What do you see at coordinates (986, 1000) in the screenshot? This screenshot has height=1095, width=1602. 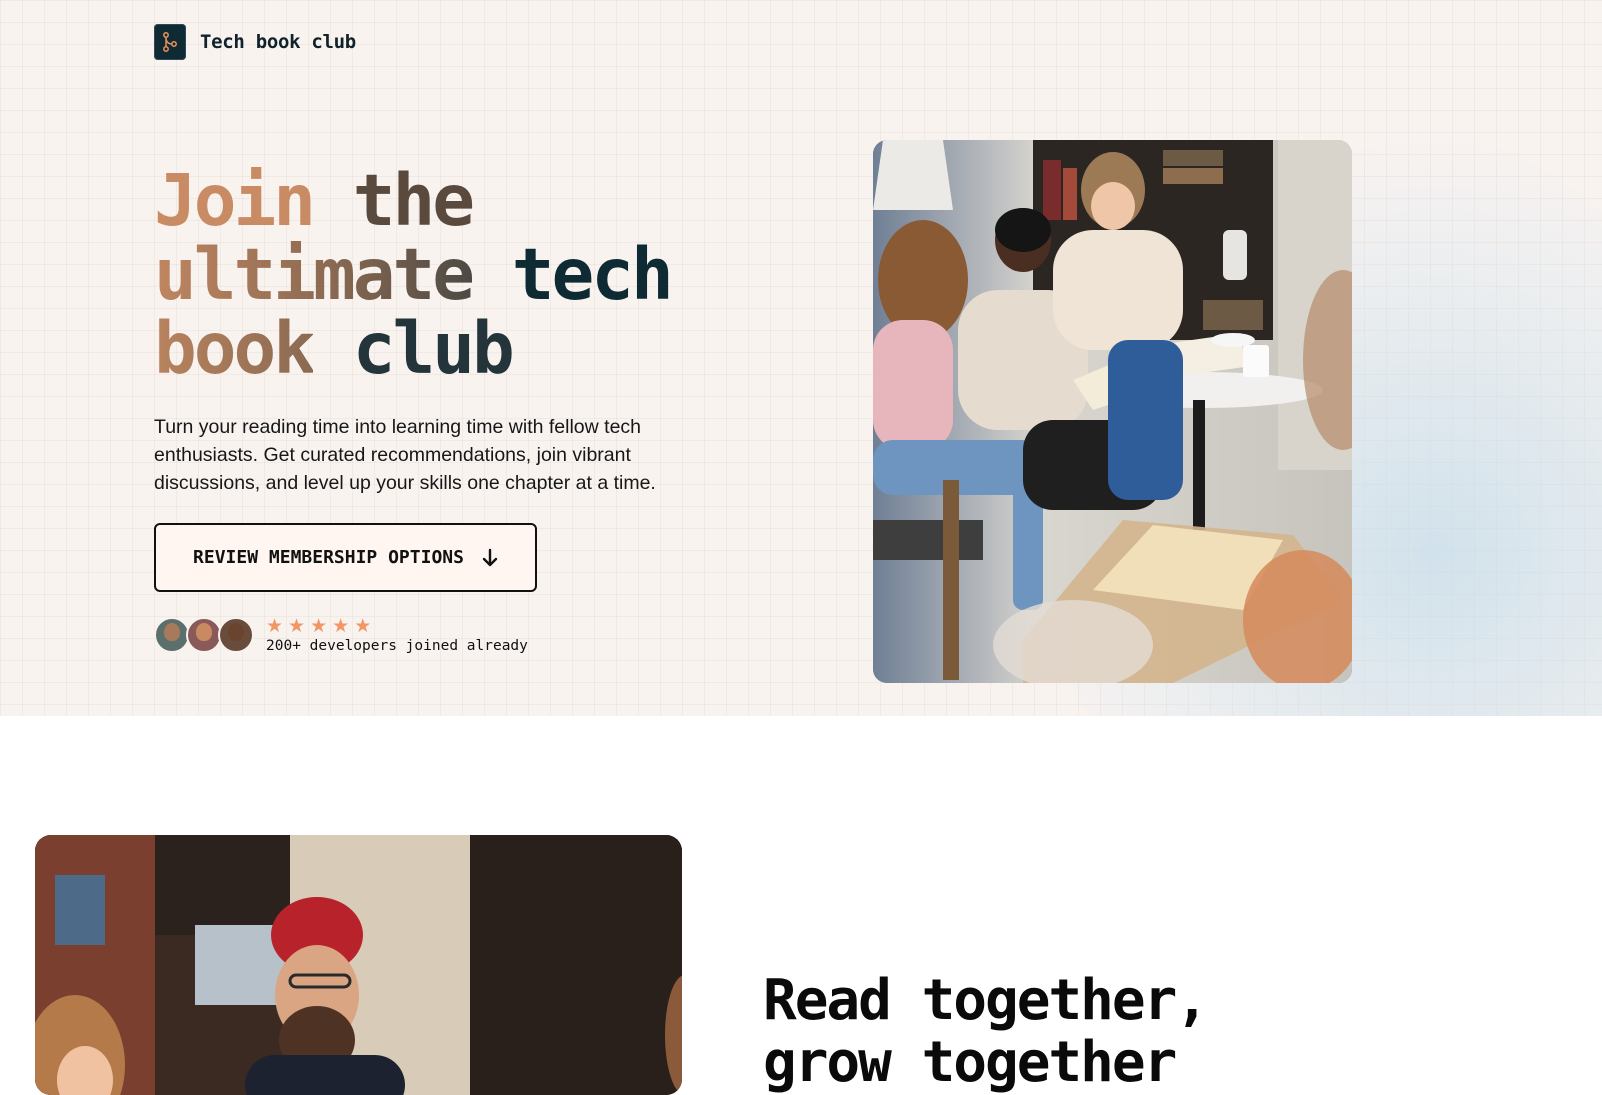 I see `section-title-line-1: Read together,` at bounding box center [986, 1000].